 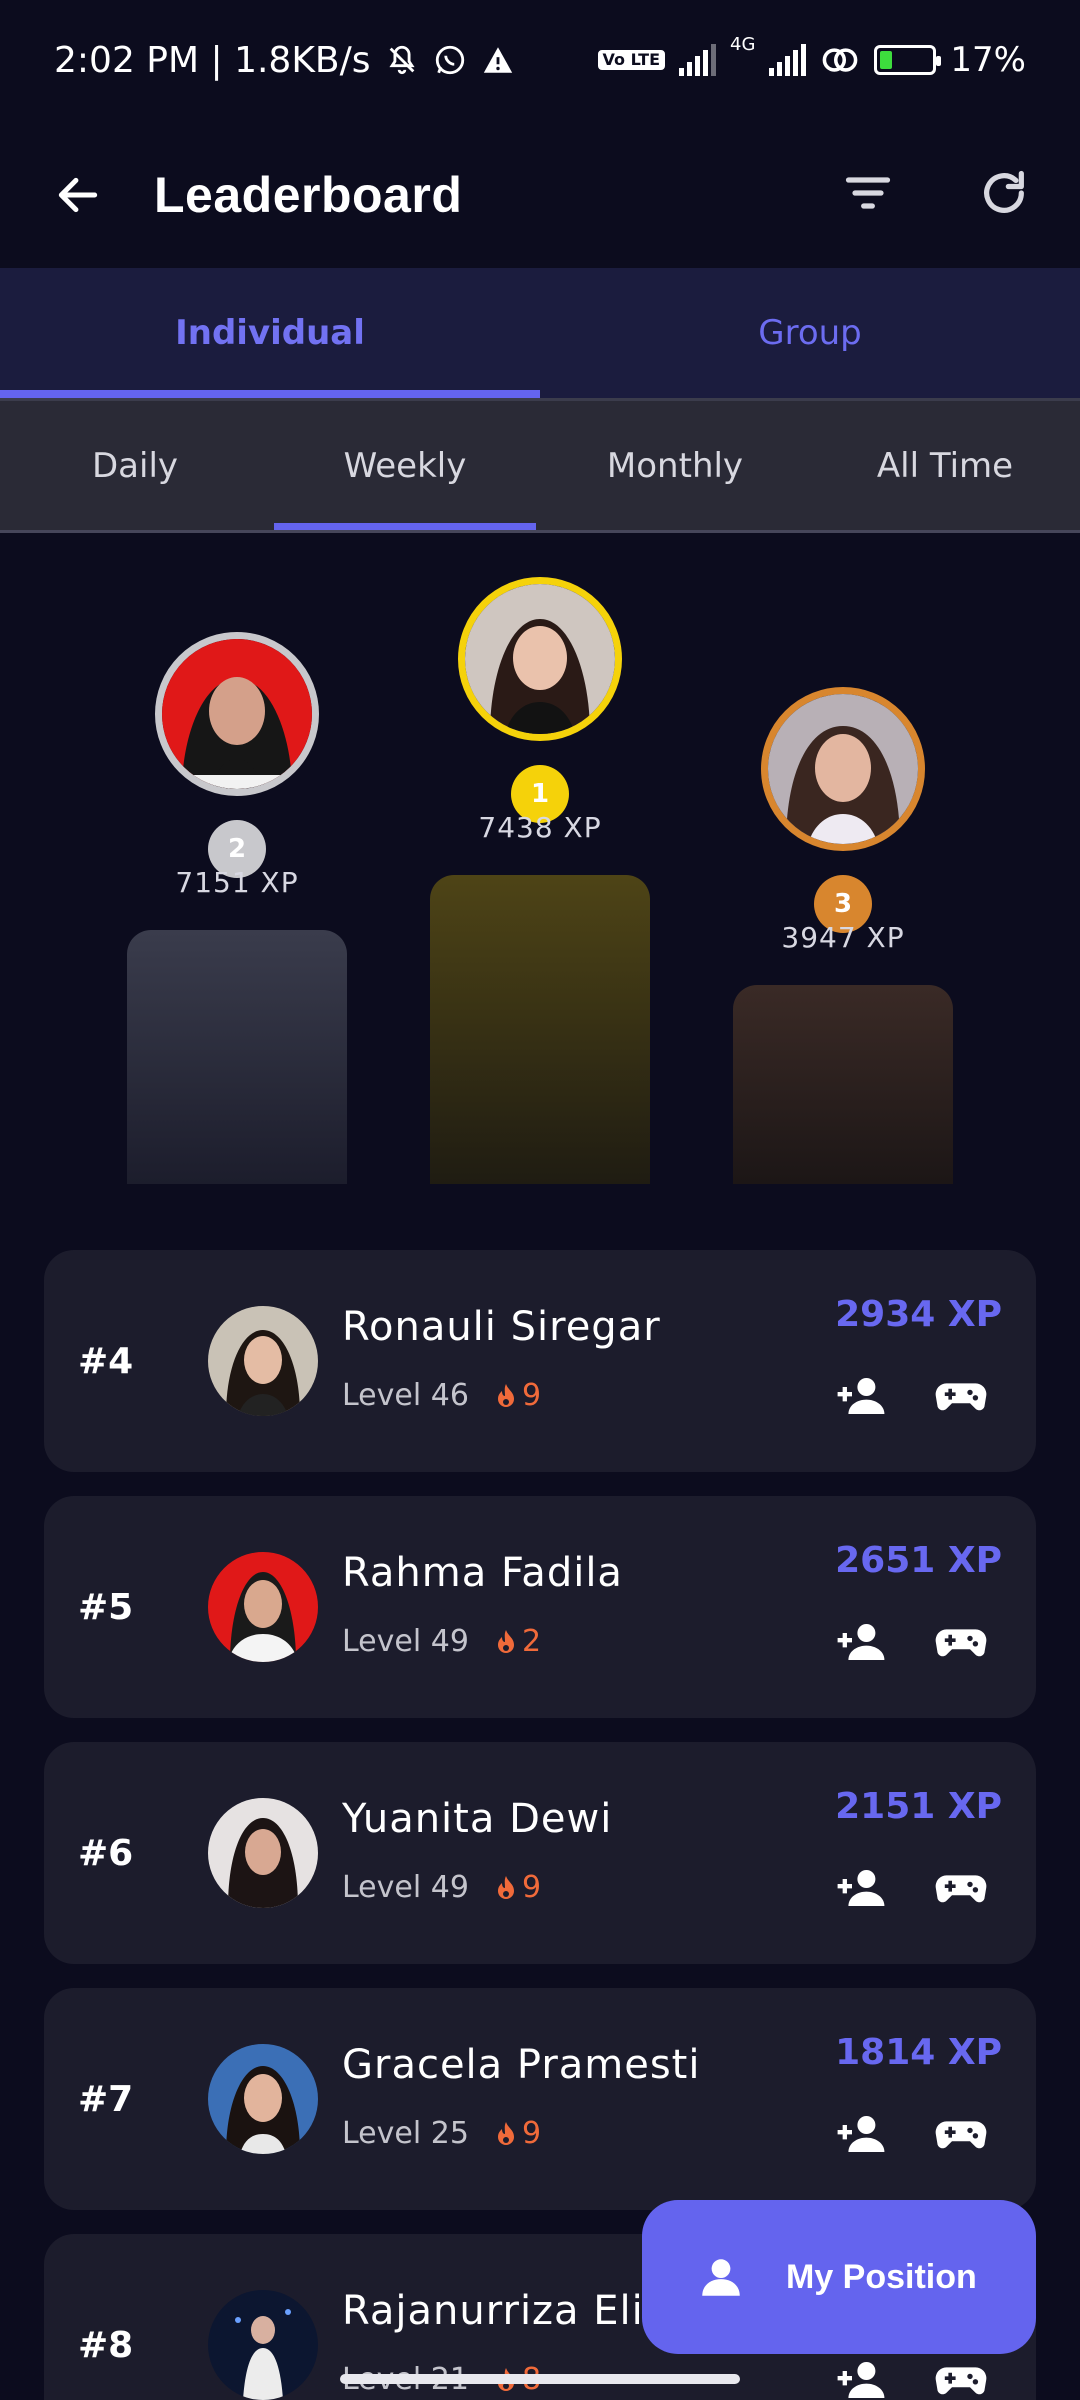 I want to click on back-button, so click(x=78, y=195).